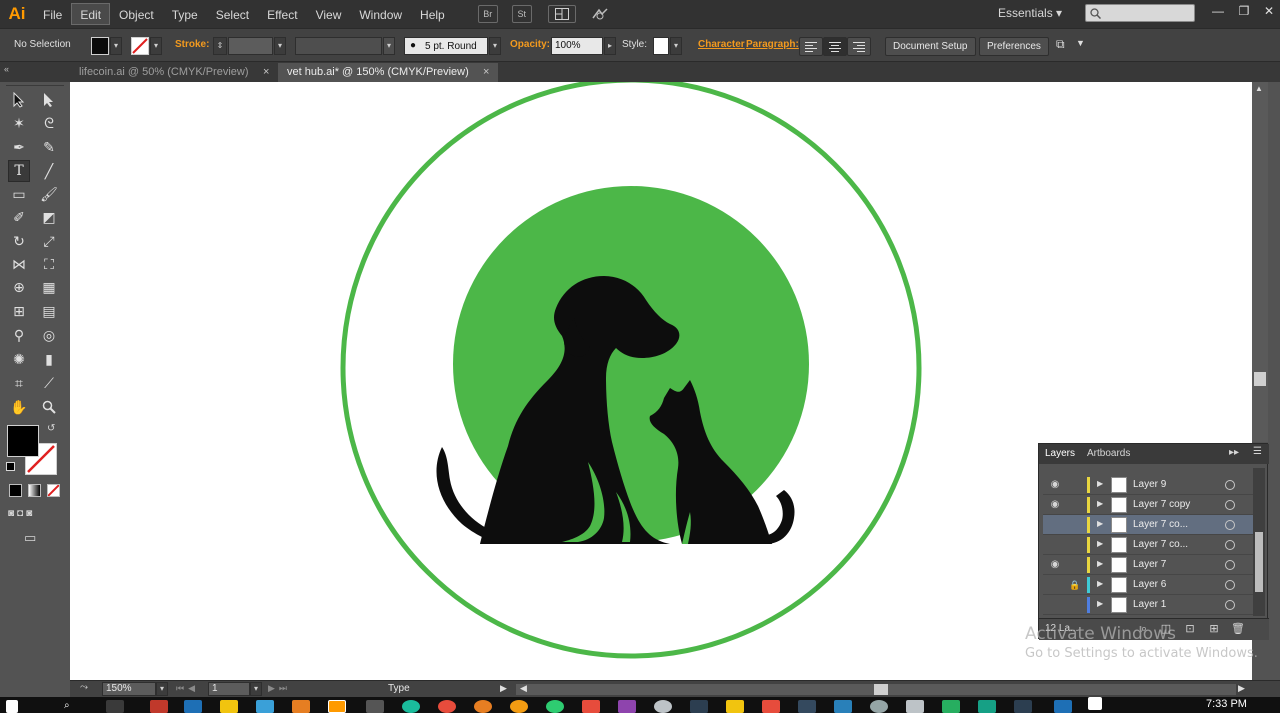  Describe the element at coordinates (49, 241) in the screenshot. I see `scale-tool-icon: ⤢` at that location.